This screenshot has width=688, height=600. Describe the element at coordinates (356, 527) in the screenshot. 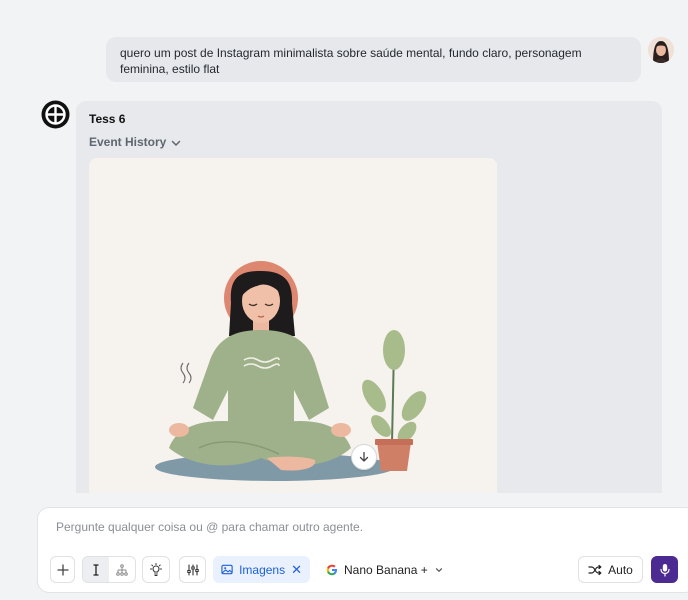

I see `chat-input` at that location.